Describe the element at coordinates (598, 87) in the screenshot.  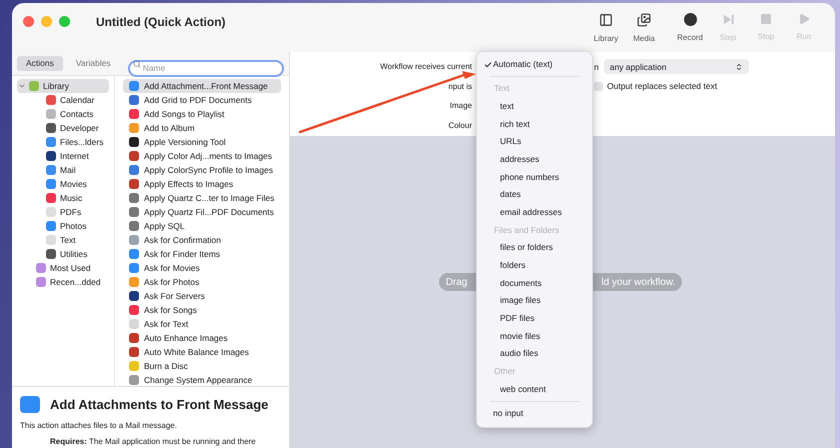
I see `checkbox` at that location.